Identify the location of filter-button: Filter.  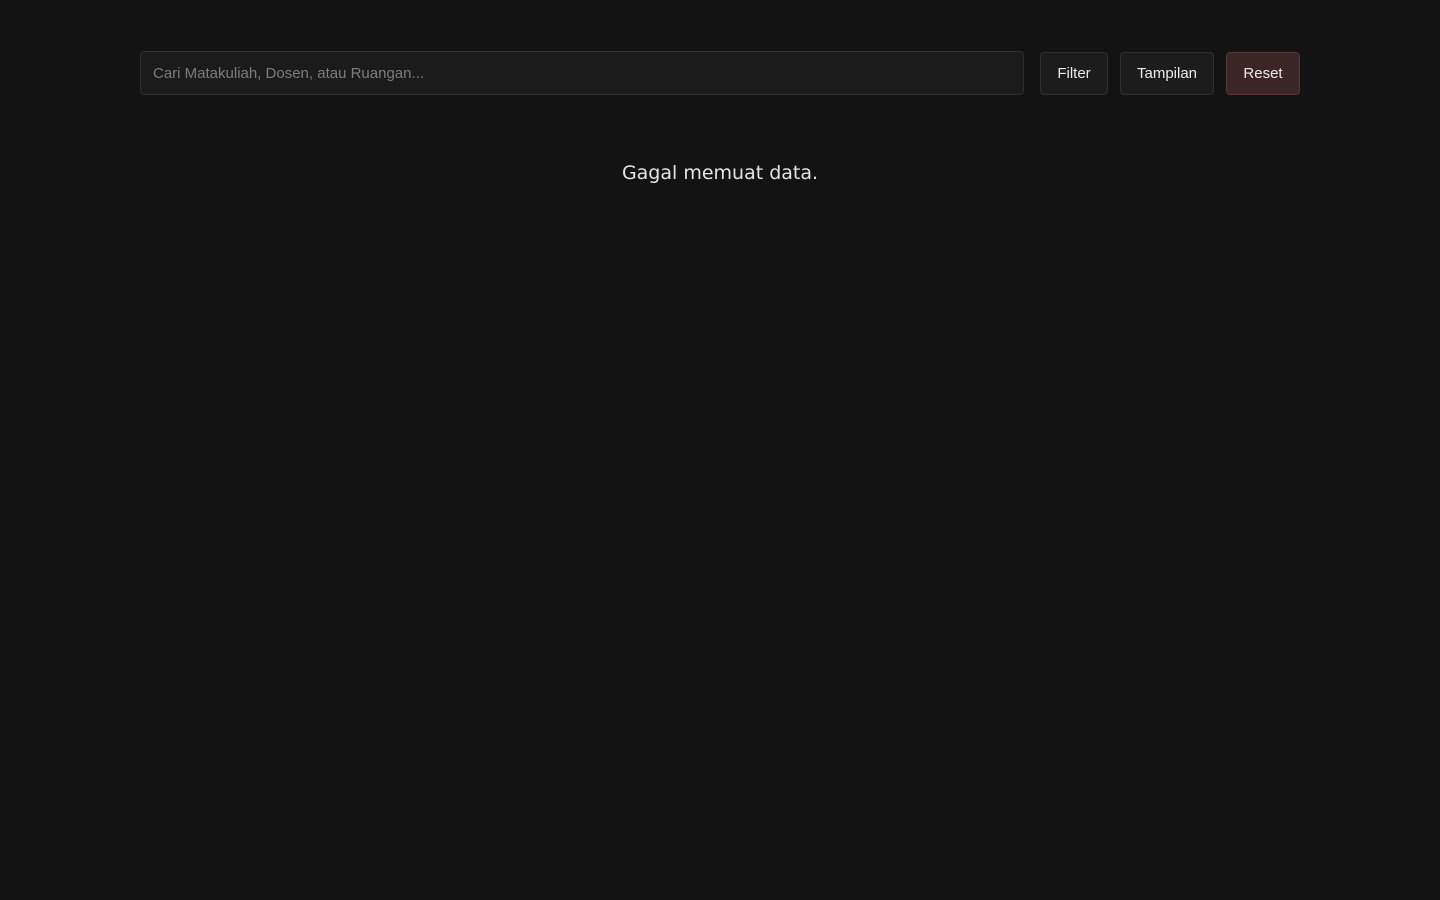
(1074, 73).